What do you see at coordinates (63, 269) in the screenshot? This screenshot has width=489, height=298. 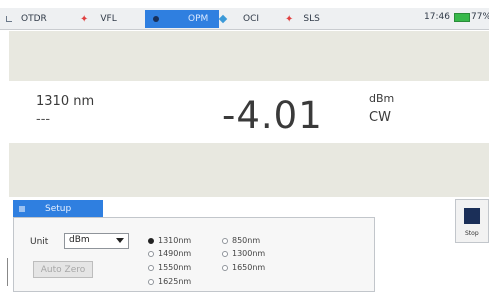 I see `auto-zero-button: Auto Zero` at bounding box center [63, 269].